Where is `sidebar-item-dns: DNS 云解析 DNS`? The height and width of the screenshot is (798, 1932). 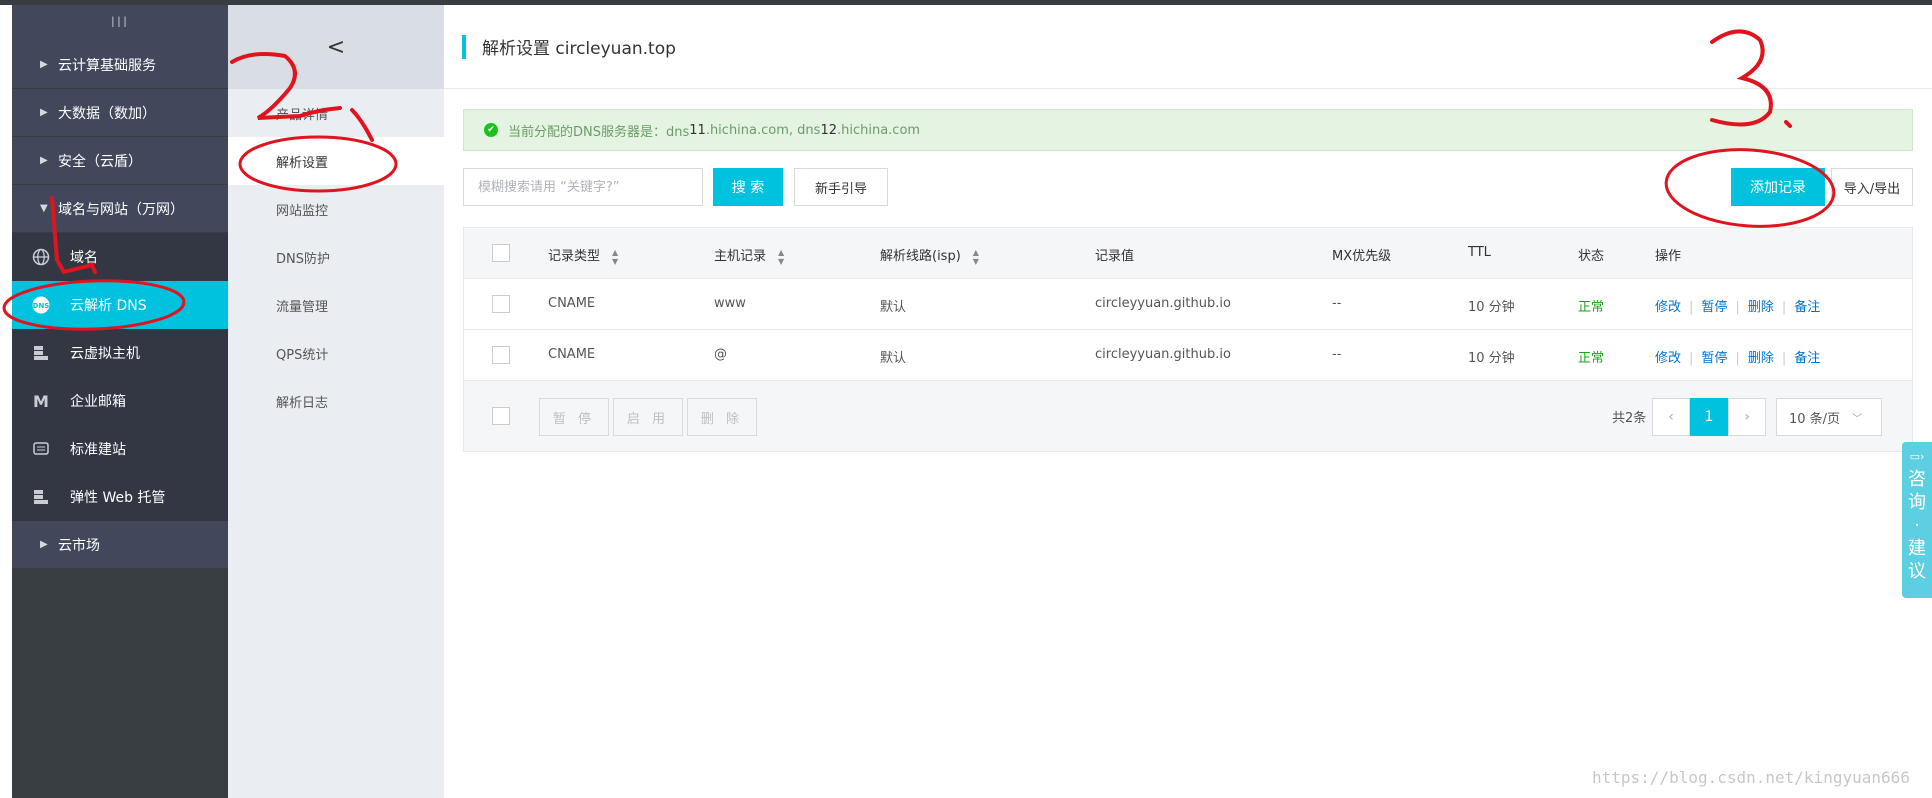
sidebar-item-dns: DNS 云解析 DNS is located at coordinates (120, 305).